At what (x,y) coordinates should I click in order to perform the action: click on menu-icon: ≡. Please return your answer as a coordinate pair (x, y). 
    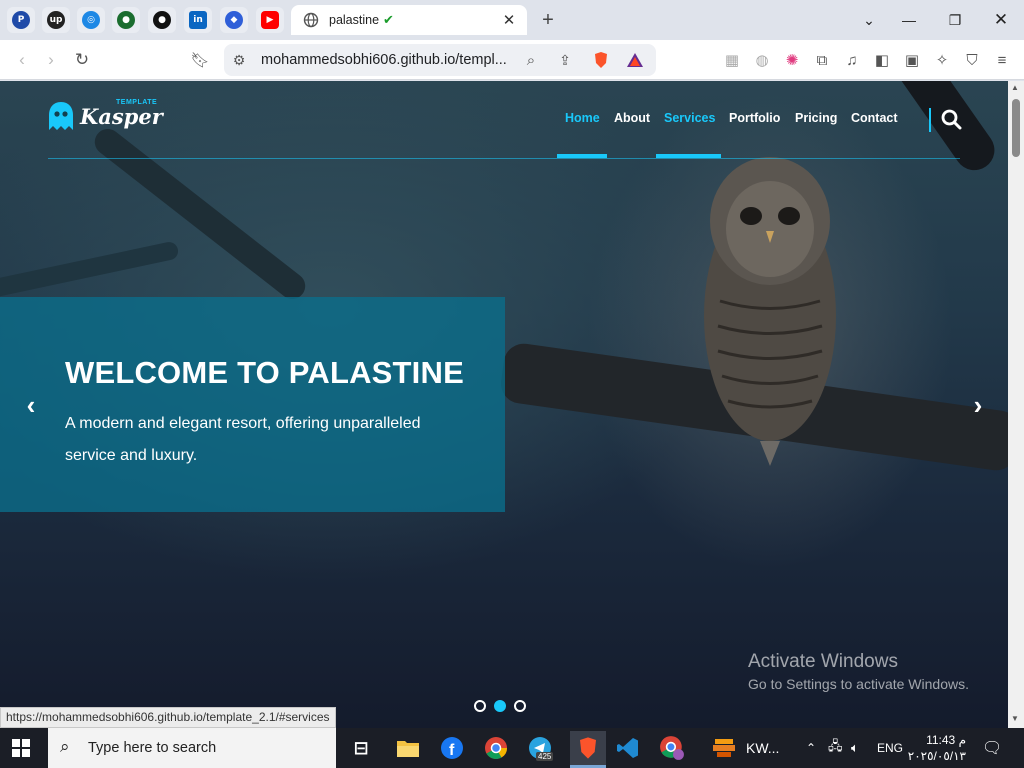
    Looking at the image, I should click on (1002, 60).